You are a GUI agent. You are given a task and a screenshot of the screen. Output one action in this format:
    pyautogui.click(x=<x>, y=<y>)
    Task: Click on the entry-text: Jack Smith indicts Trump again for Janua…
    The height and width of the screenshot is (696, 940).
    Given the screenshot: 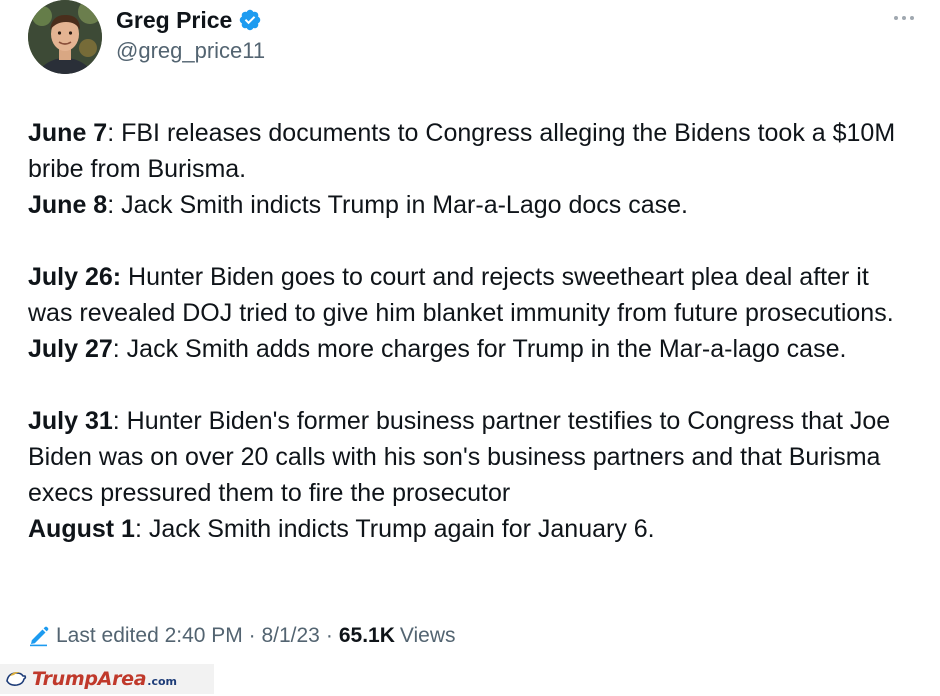 What is the action you would take?
    pyautogui.click(x=398, y=529)
    